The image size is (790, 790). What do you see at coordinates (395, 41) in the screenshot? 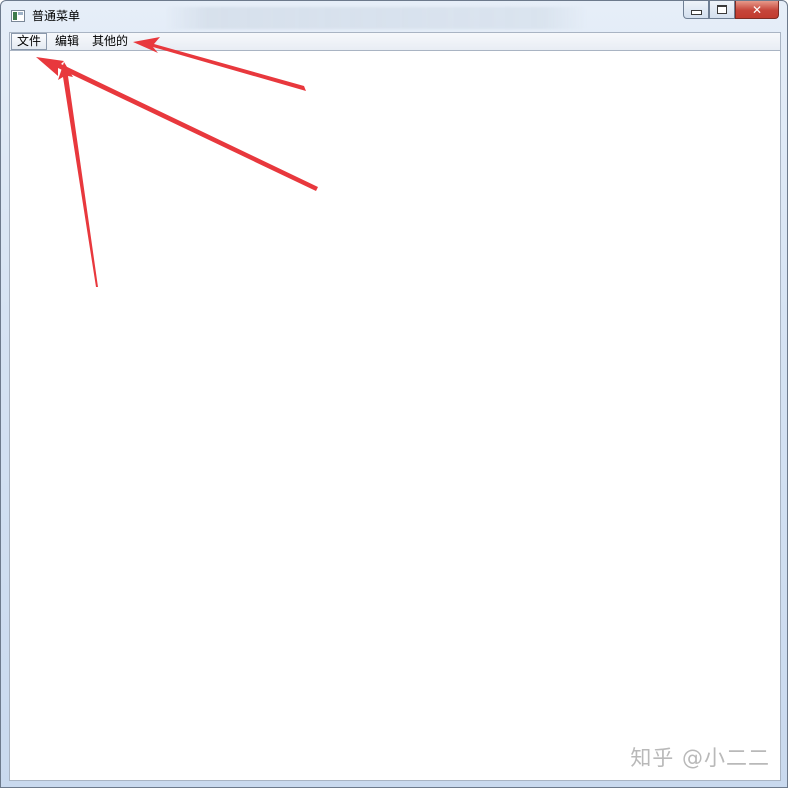
I see `menu-bar: 文件 编辑 其他的` at bounding box center [395, 41].